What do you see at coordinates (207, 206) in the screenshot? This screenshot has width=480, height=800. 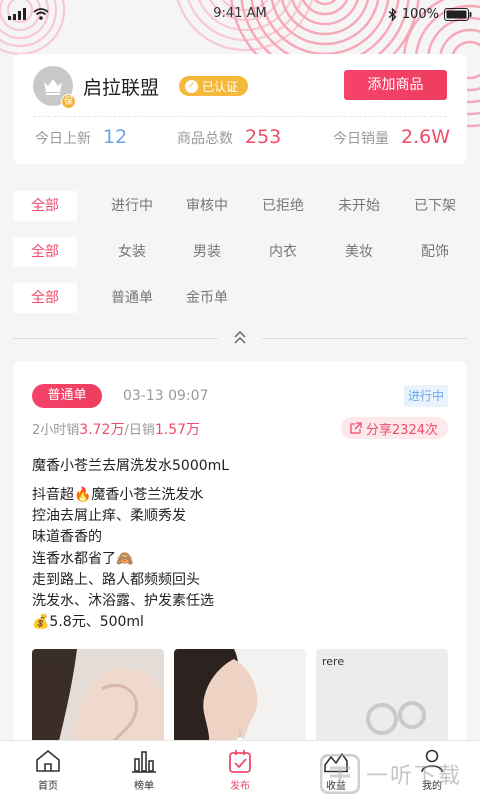 I see `filter-status-reviewing: 审核中` at bounding box center [207, 206].